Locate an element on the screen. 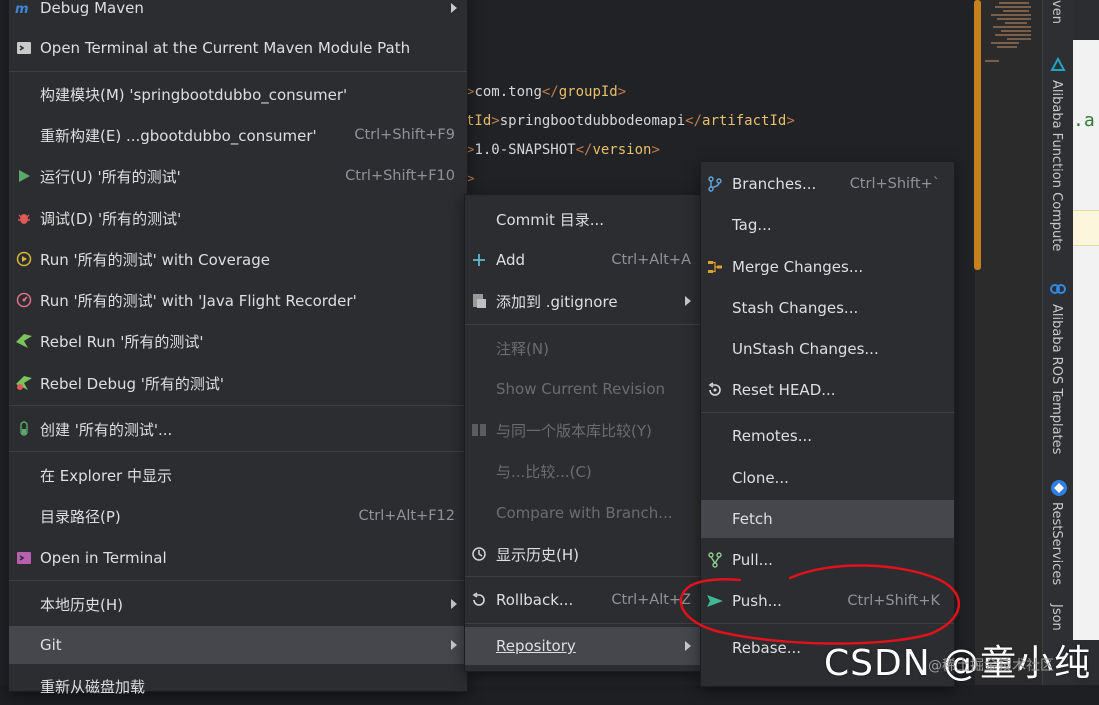 Image resolution: width=1099 pixels, height=705 pixels. menu-item-show-in-explorer: 在 Explorer 中显示 is located at coordinates (238, 475).